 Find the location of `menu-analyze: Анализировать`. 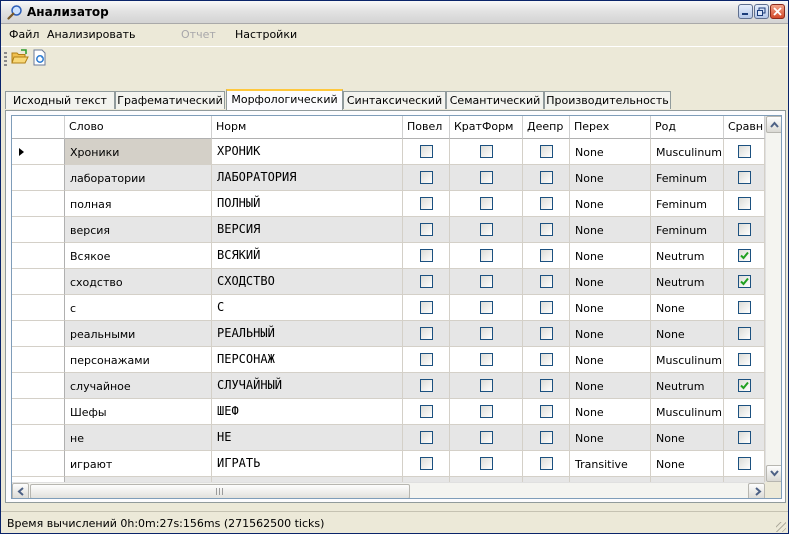

menu-analyze: Анализировать is located at coordinates (91, 34).